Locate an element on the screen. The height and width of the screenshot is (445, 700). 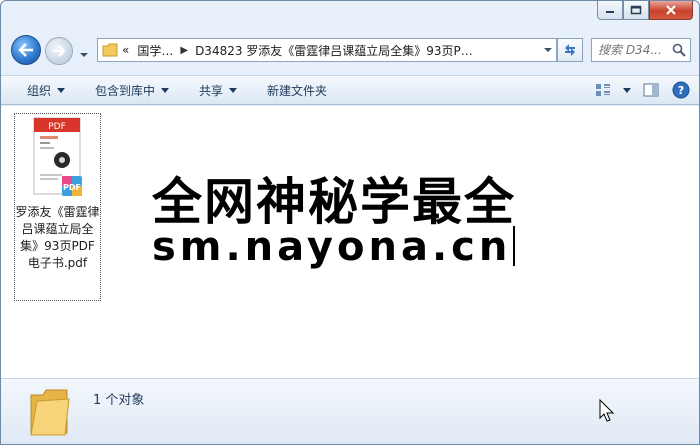
breadcrumb-overflow: « is located at coordinates (125, 50).